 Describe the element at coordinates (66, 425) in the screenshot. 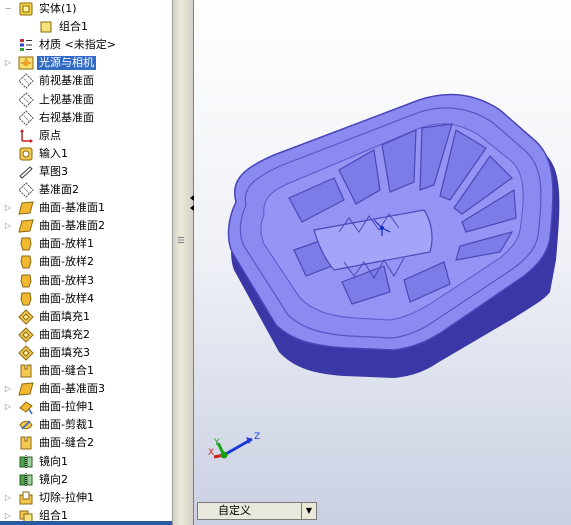

I see `tree-item-label: 曲面-剪裁1` at that location.